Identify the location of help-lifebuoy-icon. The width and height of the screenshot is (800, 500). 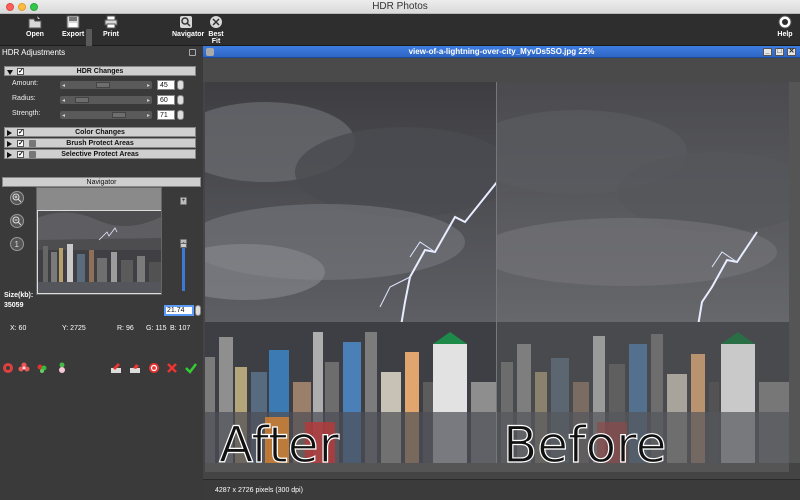
(785, 22).